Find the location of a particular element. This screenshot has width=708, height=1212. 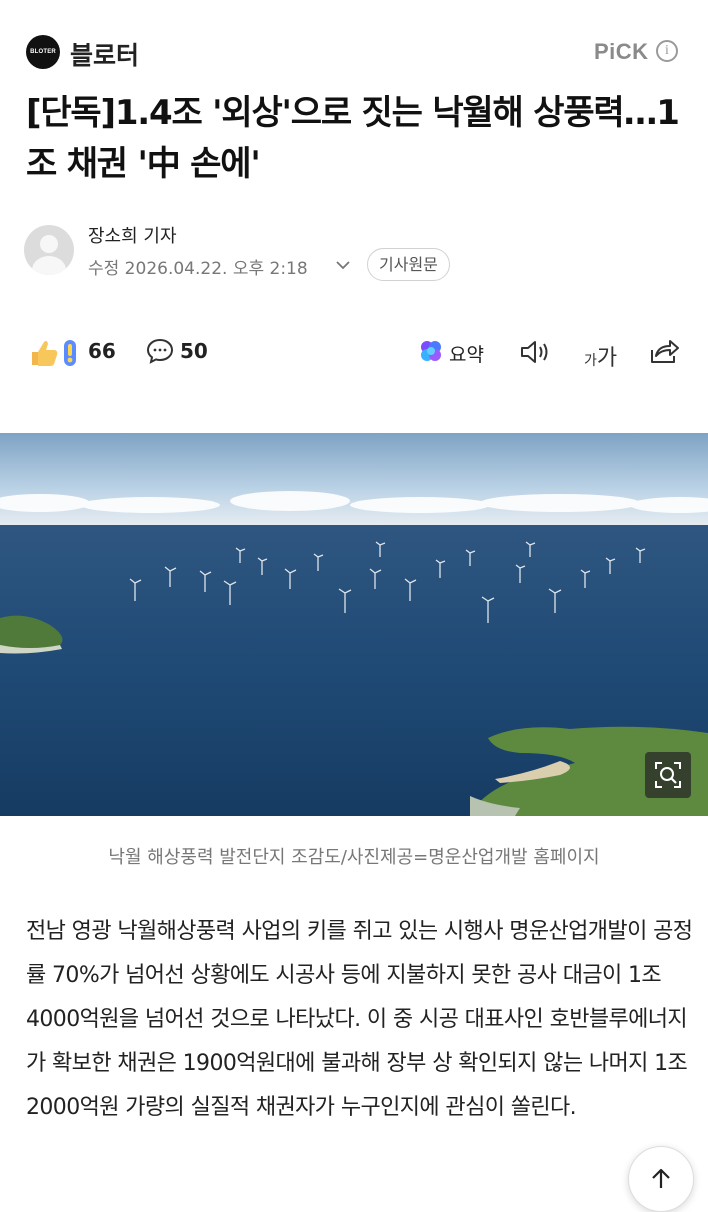

reaction-icon is located at coordinates (54, 354).